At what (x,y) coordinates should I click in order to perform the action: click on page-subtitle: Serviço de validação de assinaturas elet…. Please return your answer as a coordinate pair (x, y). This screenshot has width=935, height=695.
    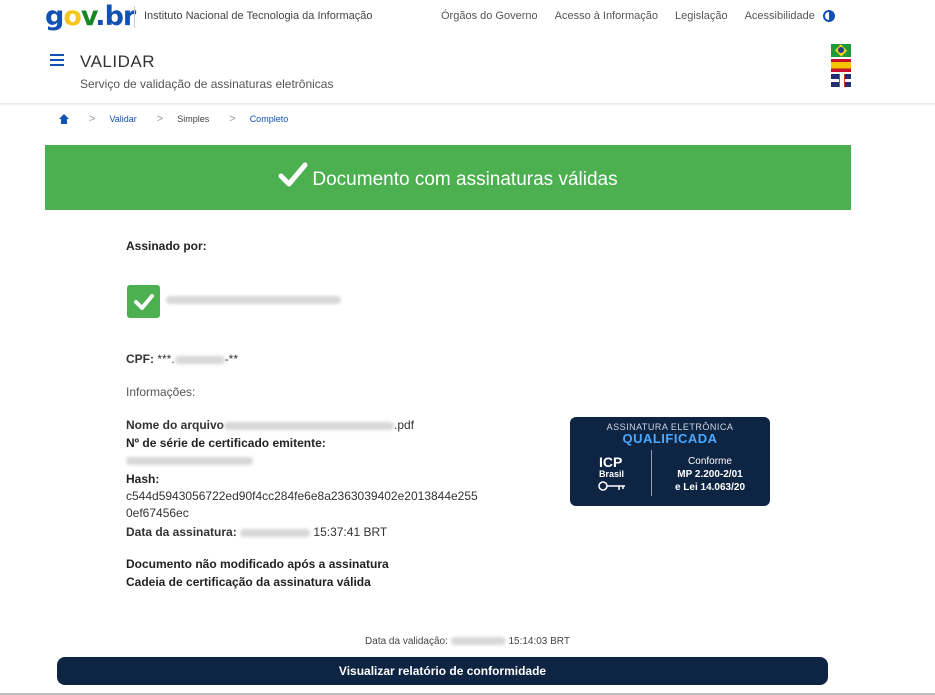
    Looking at the image, I should click on (207, 84).